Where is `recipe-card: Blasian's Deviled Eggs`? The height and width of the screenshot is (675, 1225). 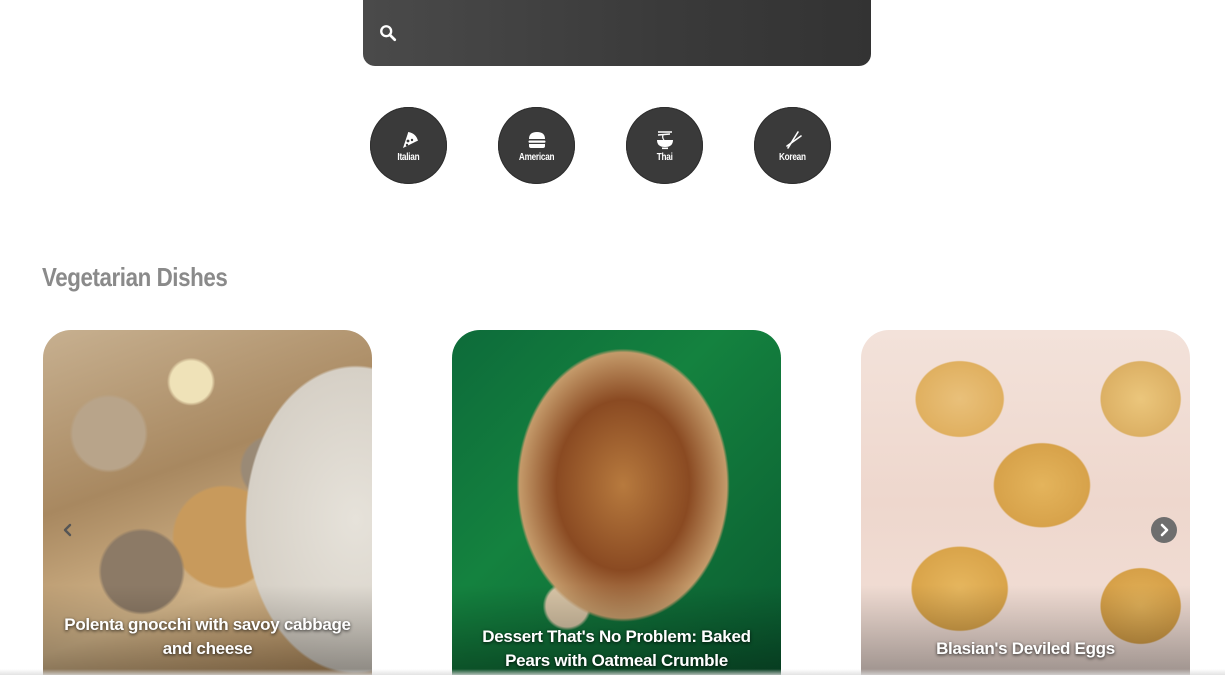 recipe-card: Blasian's Deviled Eggs is located at coordinates (1025, 502).